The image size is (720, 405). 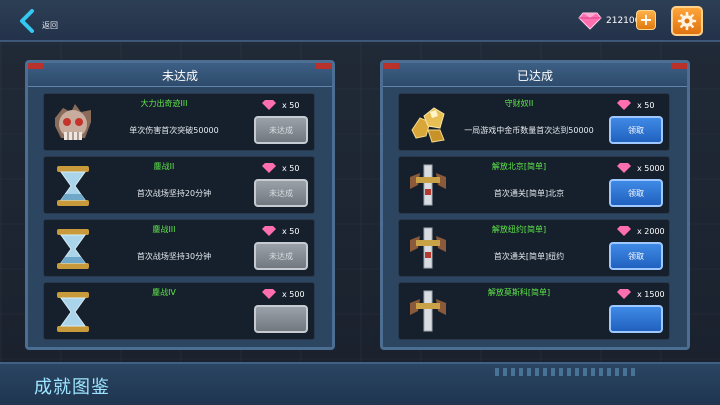 What do you see at coordinates (179, 122) in the screenshot?
I see `achievement-row: 大力出奇迹III 单次伤害首次突破50000 x 50 未达成` at bounding box center [179, 122].